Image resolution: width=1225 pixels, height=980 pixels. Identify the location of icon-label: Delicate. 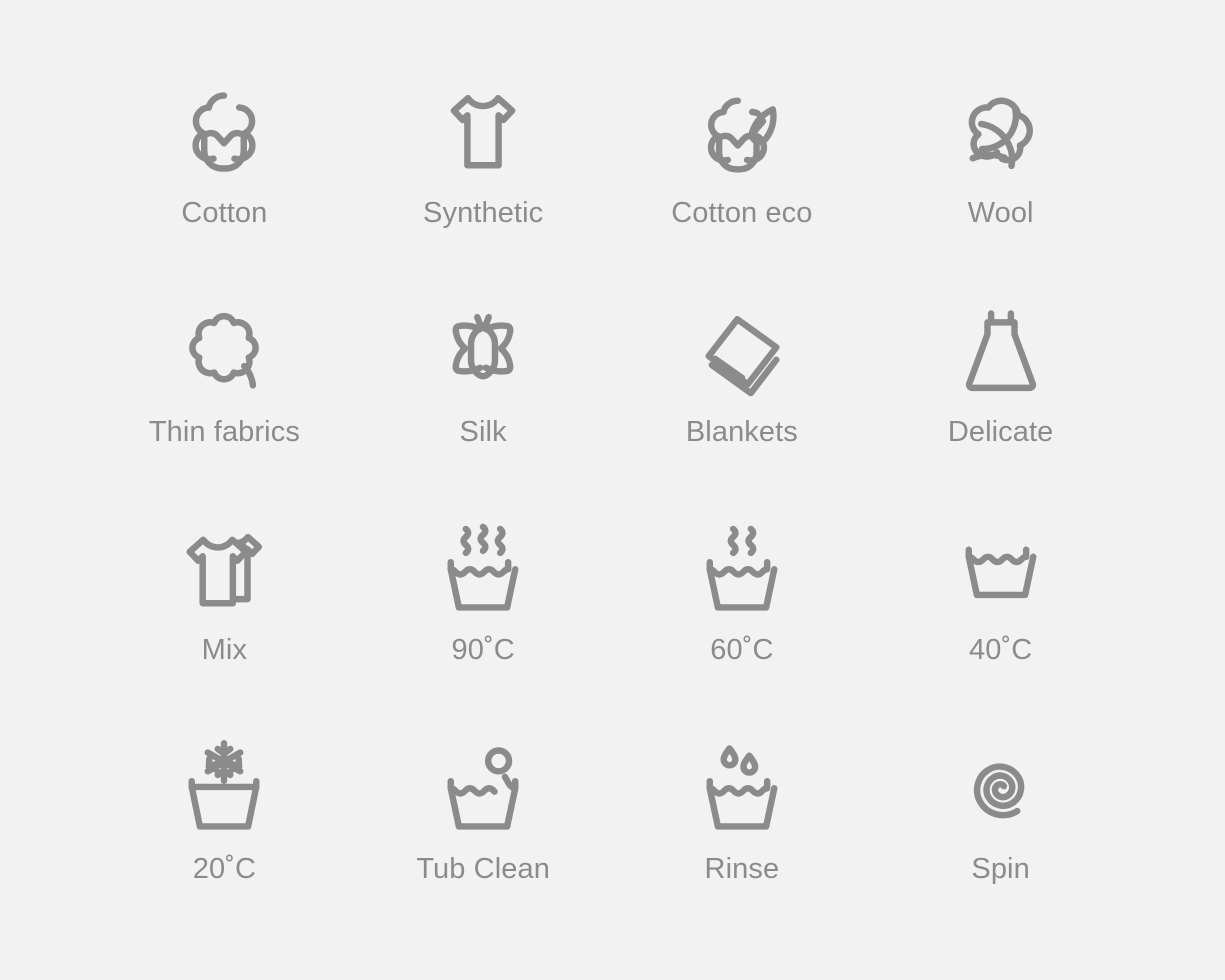
(1000, 431).